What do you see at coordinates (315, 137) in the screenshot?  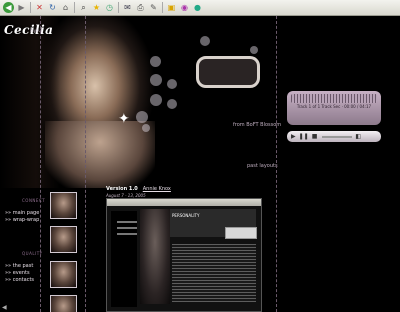 I see `stop-icon: ■` at bounding box center [315, 137].